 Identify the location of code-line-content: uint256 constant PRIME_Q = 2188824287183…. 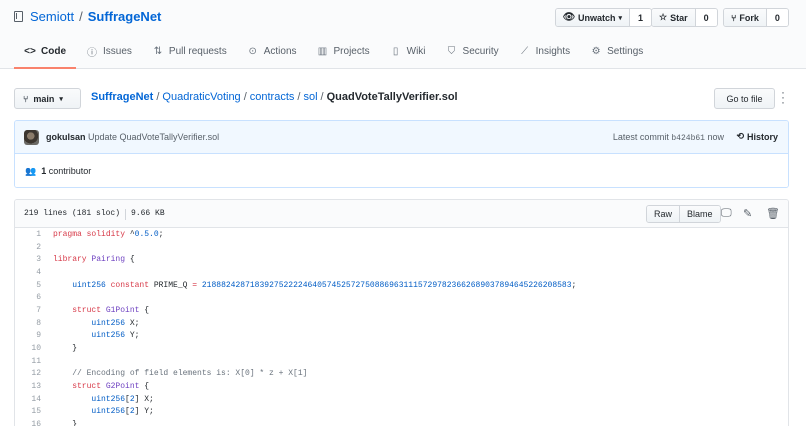
(324, 285).